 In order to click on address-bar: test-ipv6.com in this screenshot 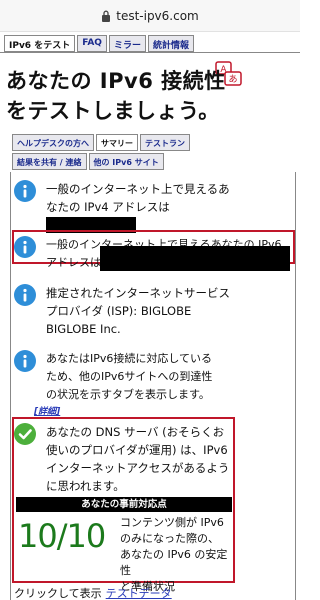, I will do `click(150, 16)`.